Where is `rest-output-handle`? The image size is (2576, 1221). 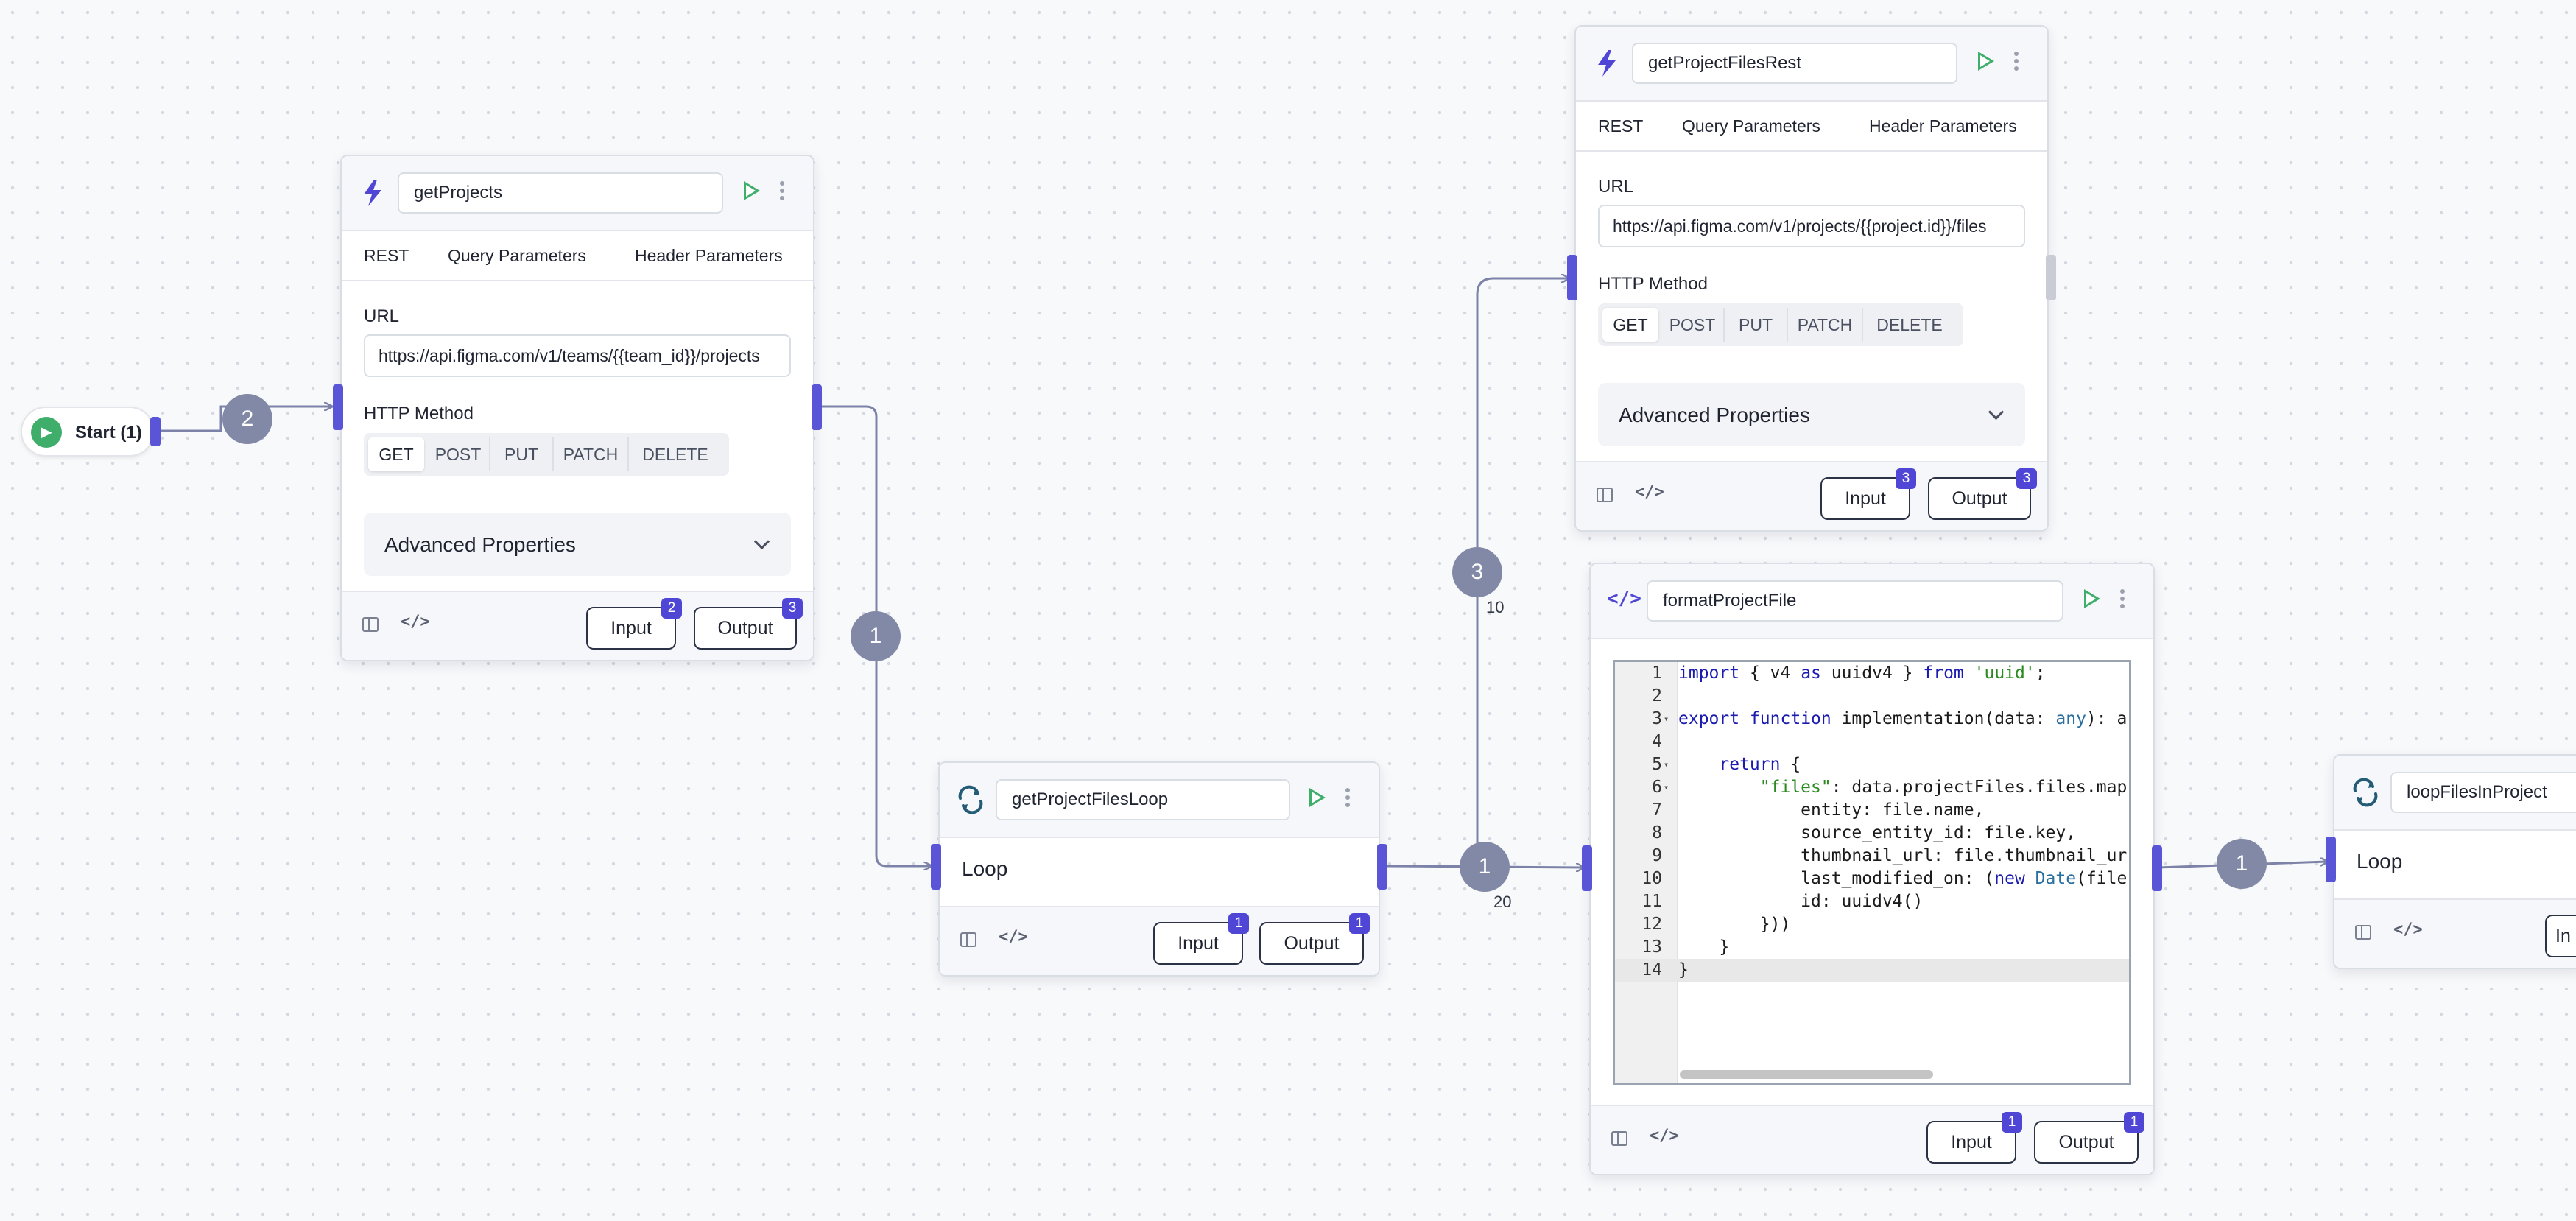 rest-output-handle is located at coordinates (2051, 277).